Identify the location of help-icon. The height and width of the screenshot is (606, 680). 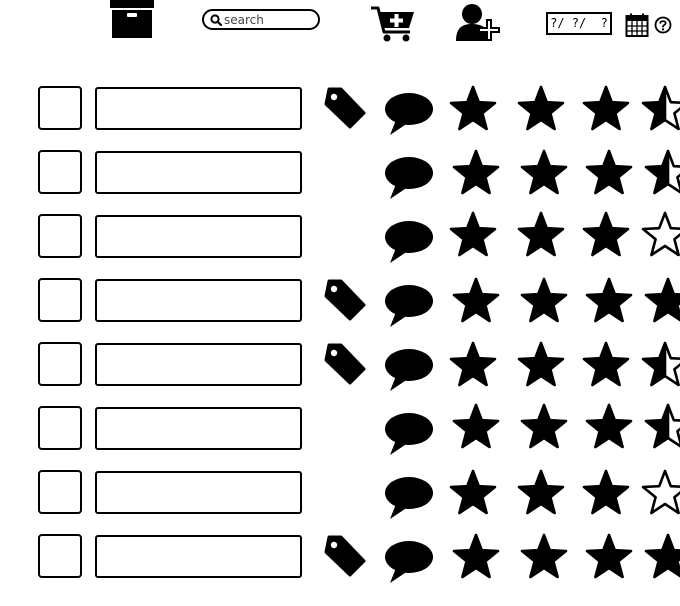
(663, 25).